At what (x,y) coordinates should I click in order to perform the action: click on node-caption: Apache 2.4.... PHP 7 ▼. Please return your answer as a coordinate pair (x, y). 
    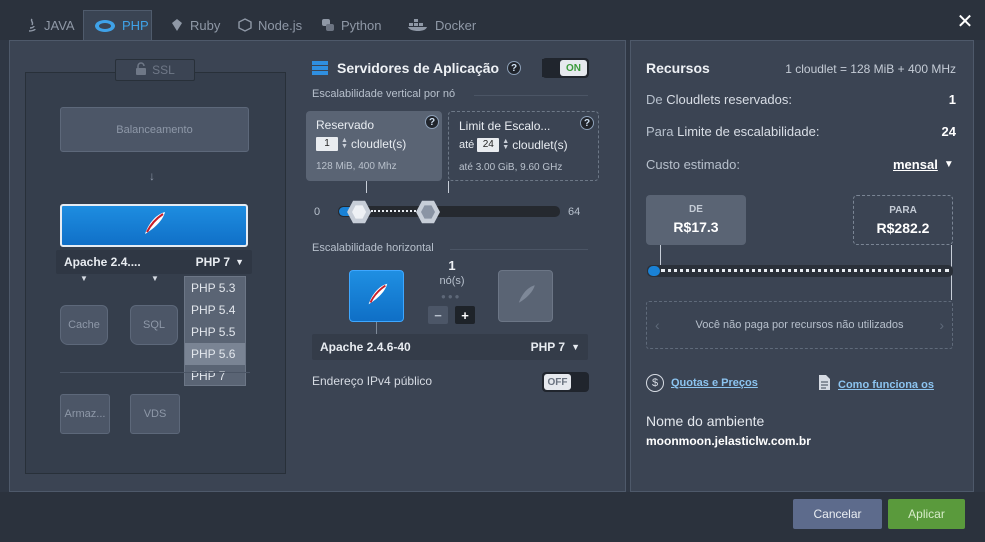
    Looking at the image, I should click on (154, 262).